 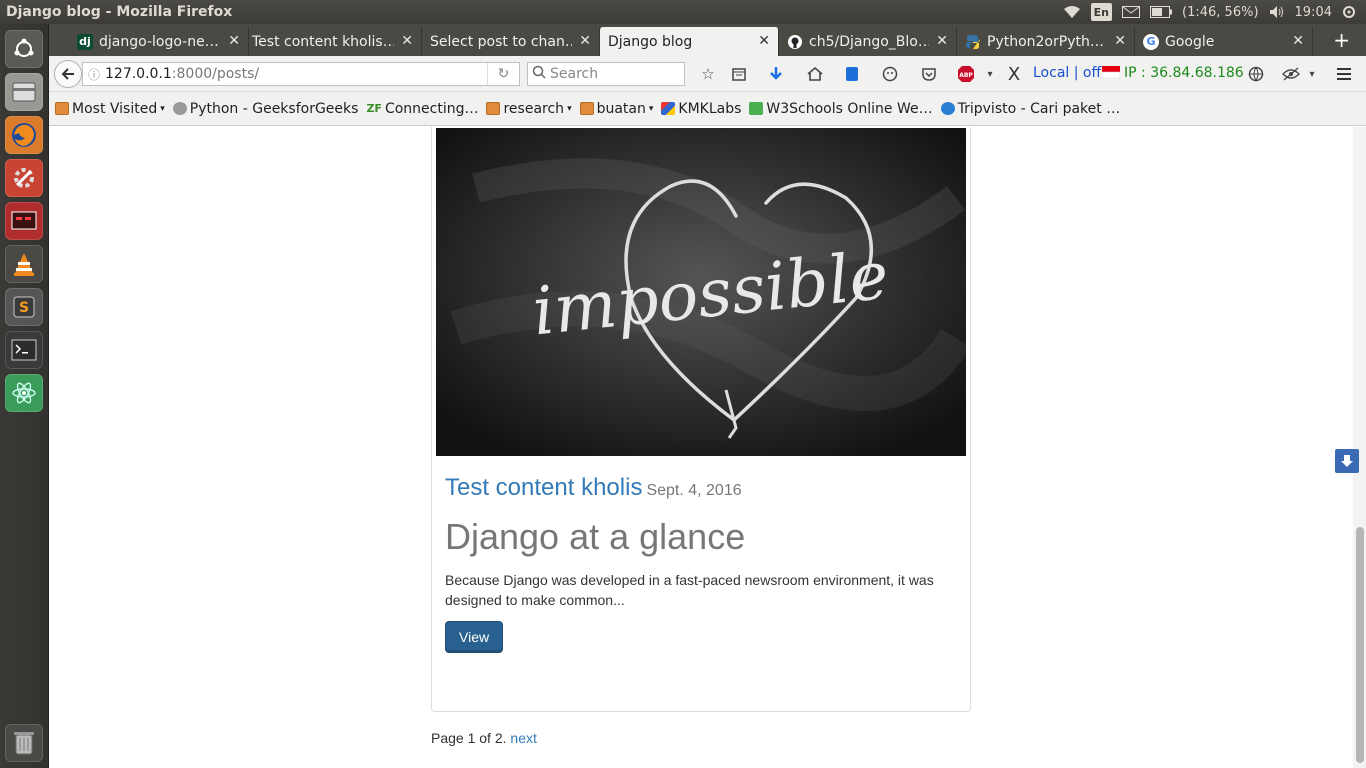 What do you see at coordinates (929, 74) in the screenshot?
I see `pocket-icon` at bounding box center [929, 74].